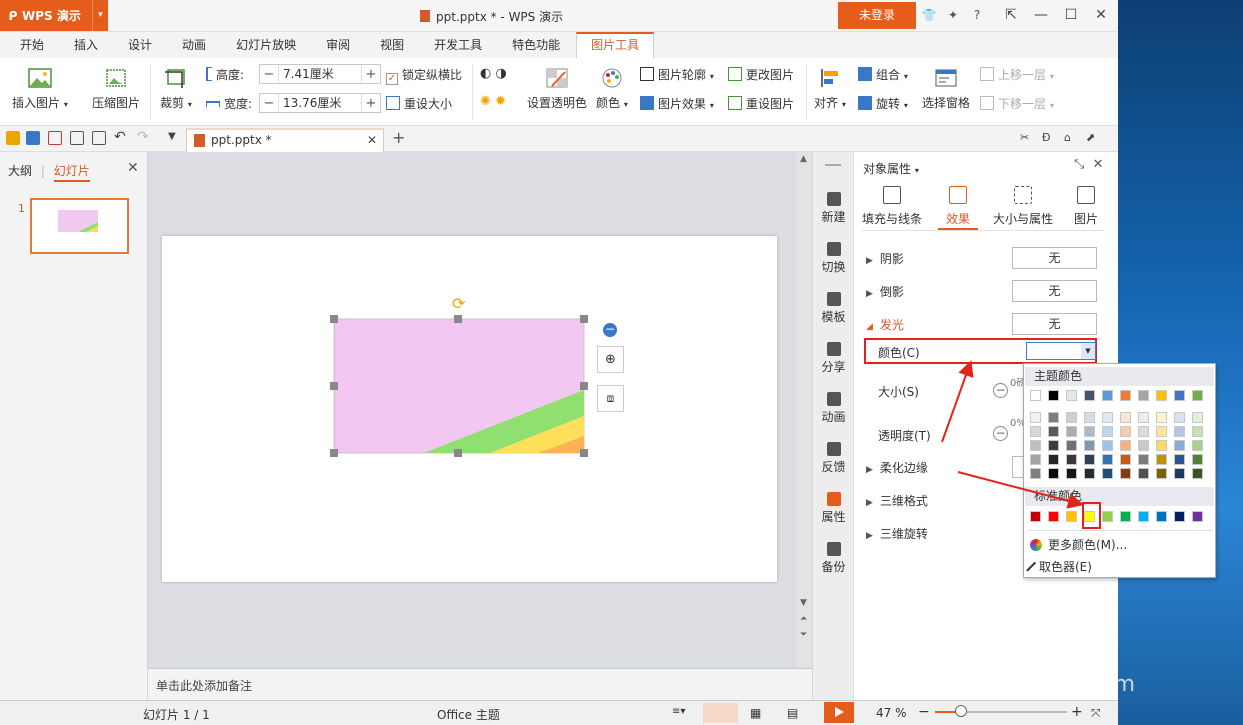 This screenshot has width=1243, height=725. Describe the element at coordinates (1098, 164) in the screenshot. I see `close-panel-icon: ✕` at that location.